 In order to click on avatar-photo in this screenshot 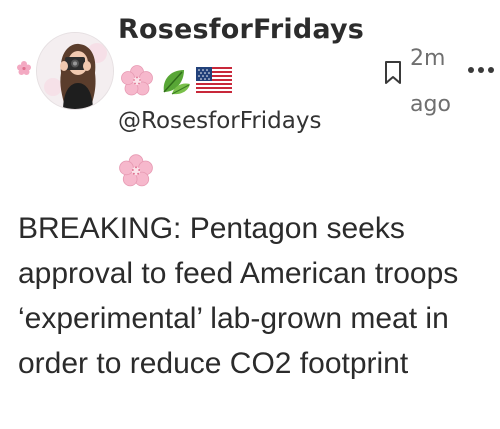, I will do `click(75, 71)`.